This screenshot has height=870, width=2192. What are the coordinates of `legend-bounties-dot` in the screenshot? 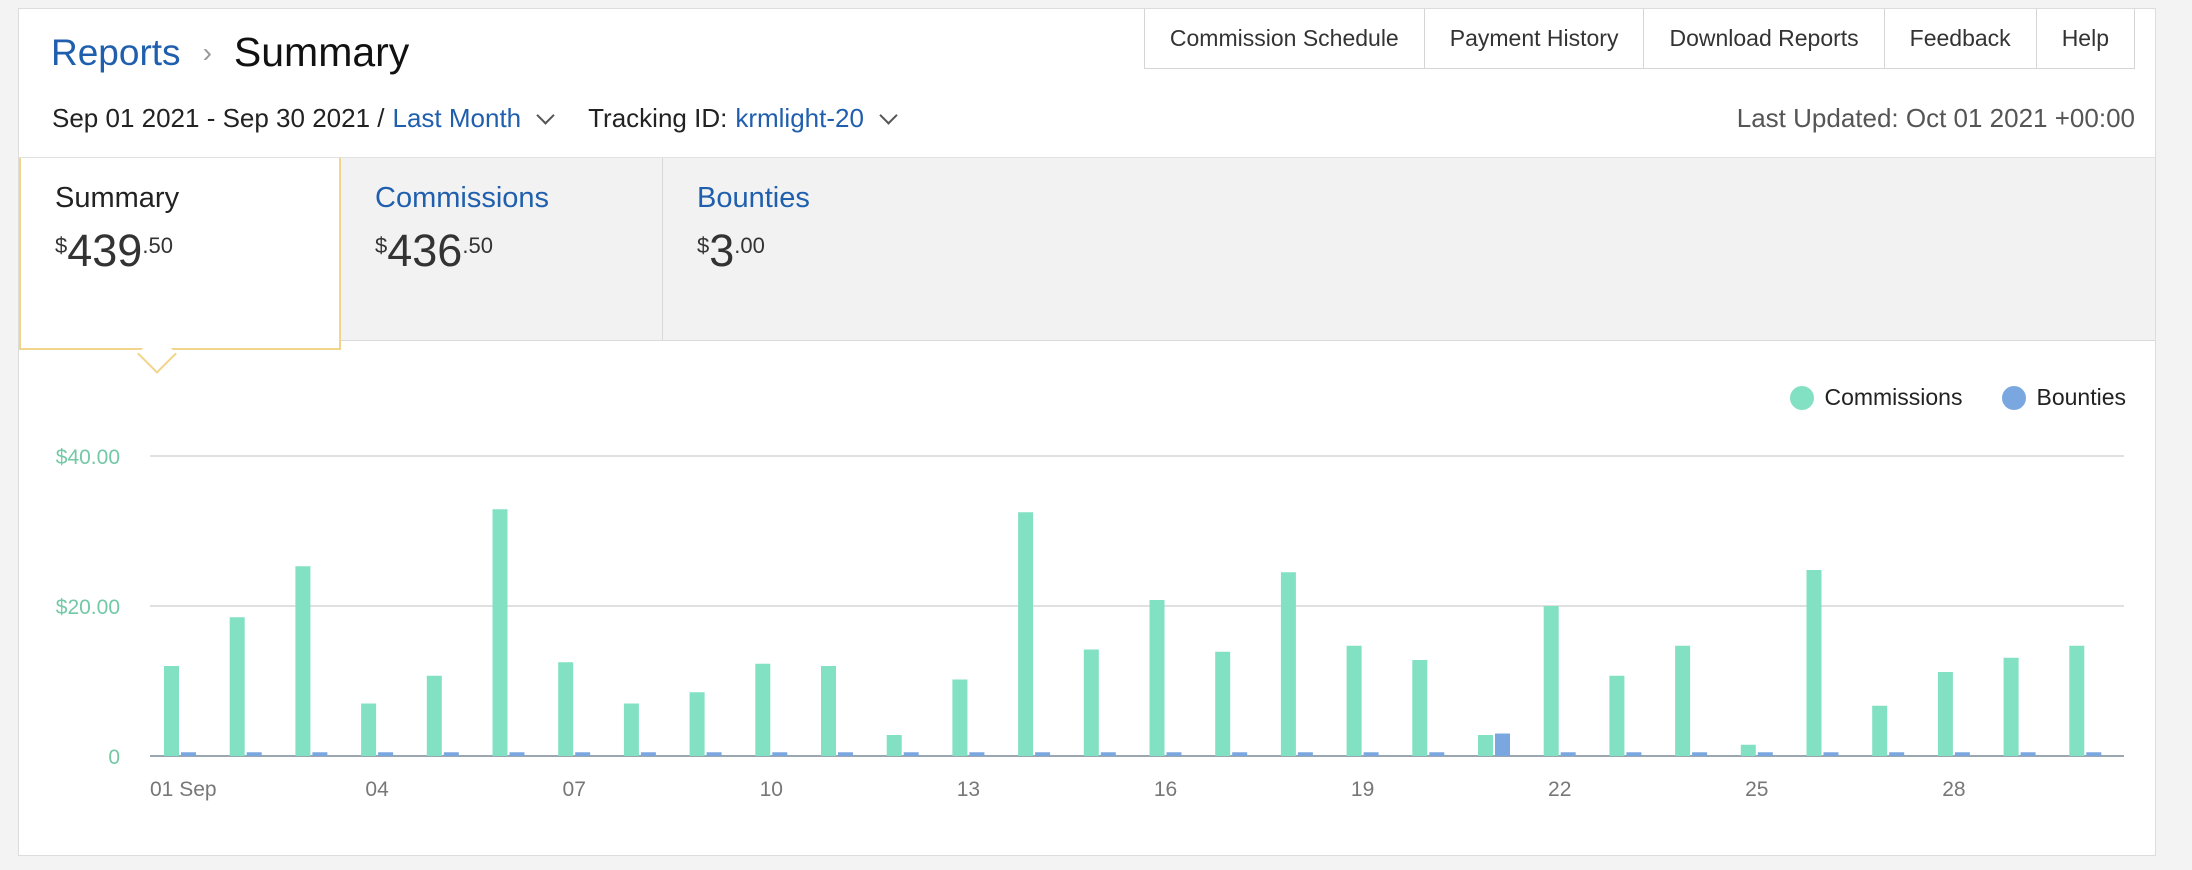 It's located at (2014, 397).